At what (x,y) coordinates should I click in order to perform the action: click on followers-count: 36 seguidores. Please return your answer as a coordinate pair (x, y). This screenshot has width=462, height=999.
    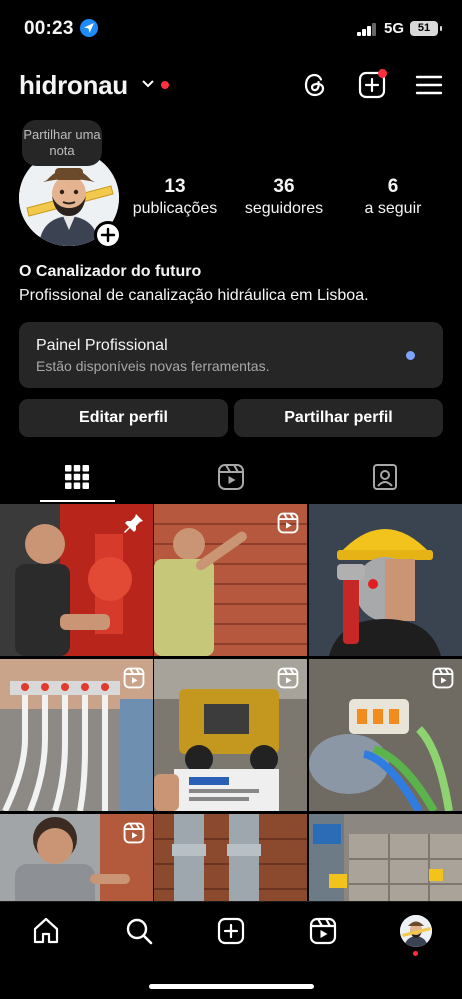
    Looking at the image, I should click on (284, 197).